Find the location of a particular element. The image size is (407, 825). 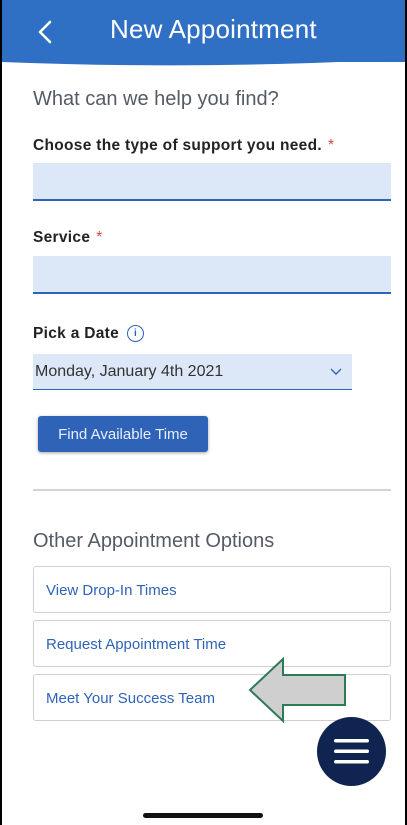

help-prompt: What can we help you find? is located at coordinates (156, 99).